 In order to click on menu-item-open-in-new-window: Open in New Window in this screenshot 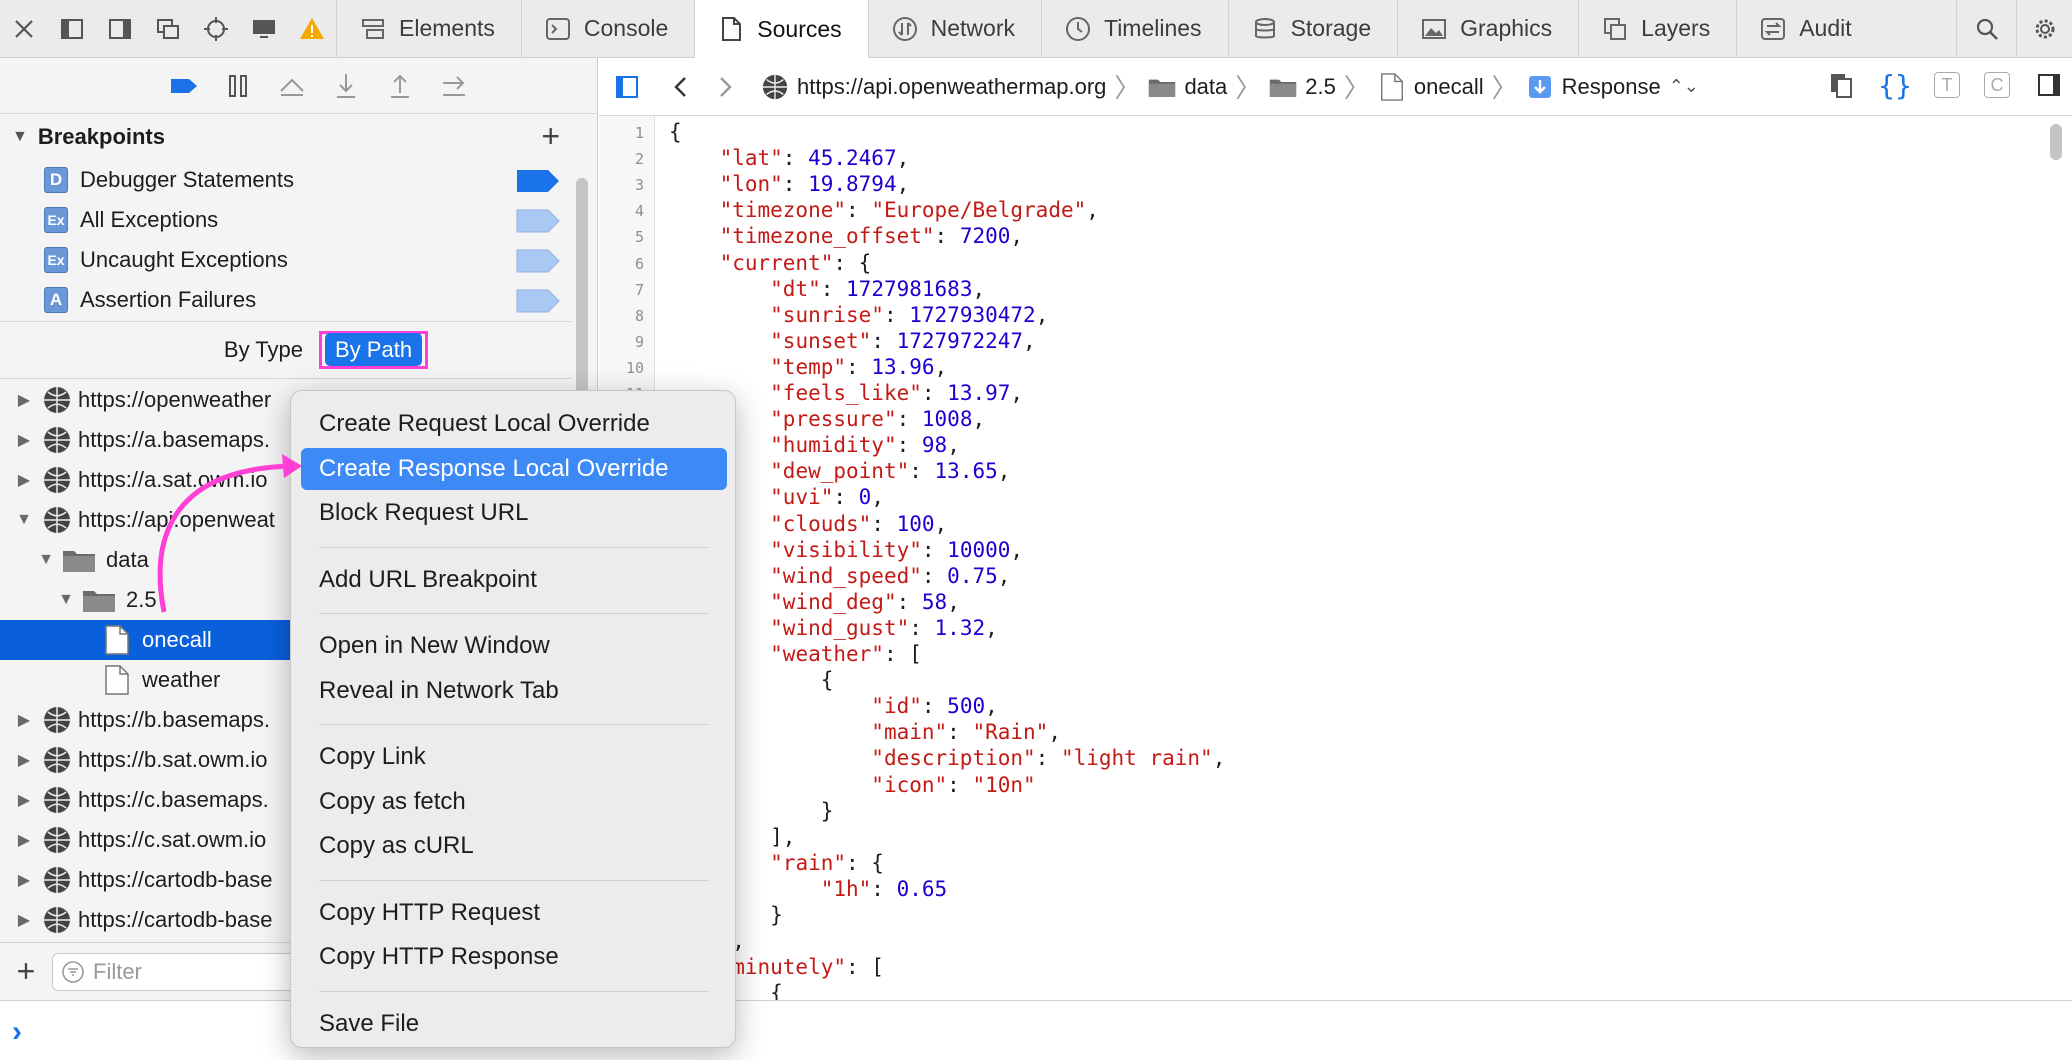, I will do `click(514, 646)`.